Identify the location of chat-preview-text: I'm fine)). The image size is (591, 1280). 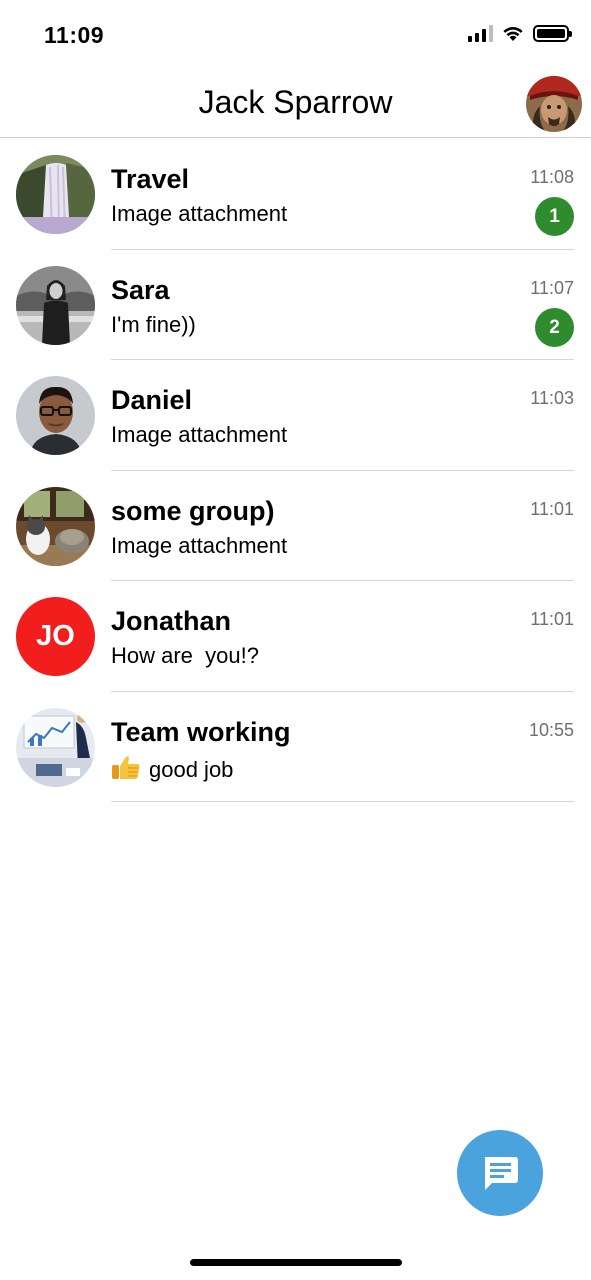
(153, 324).